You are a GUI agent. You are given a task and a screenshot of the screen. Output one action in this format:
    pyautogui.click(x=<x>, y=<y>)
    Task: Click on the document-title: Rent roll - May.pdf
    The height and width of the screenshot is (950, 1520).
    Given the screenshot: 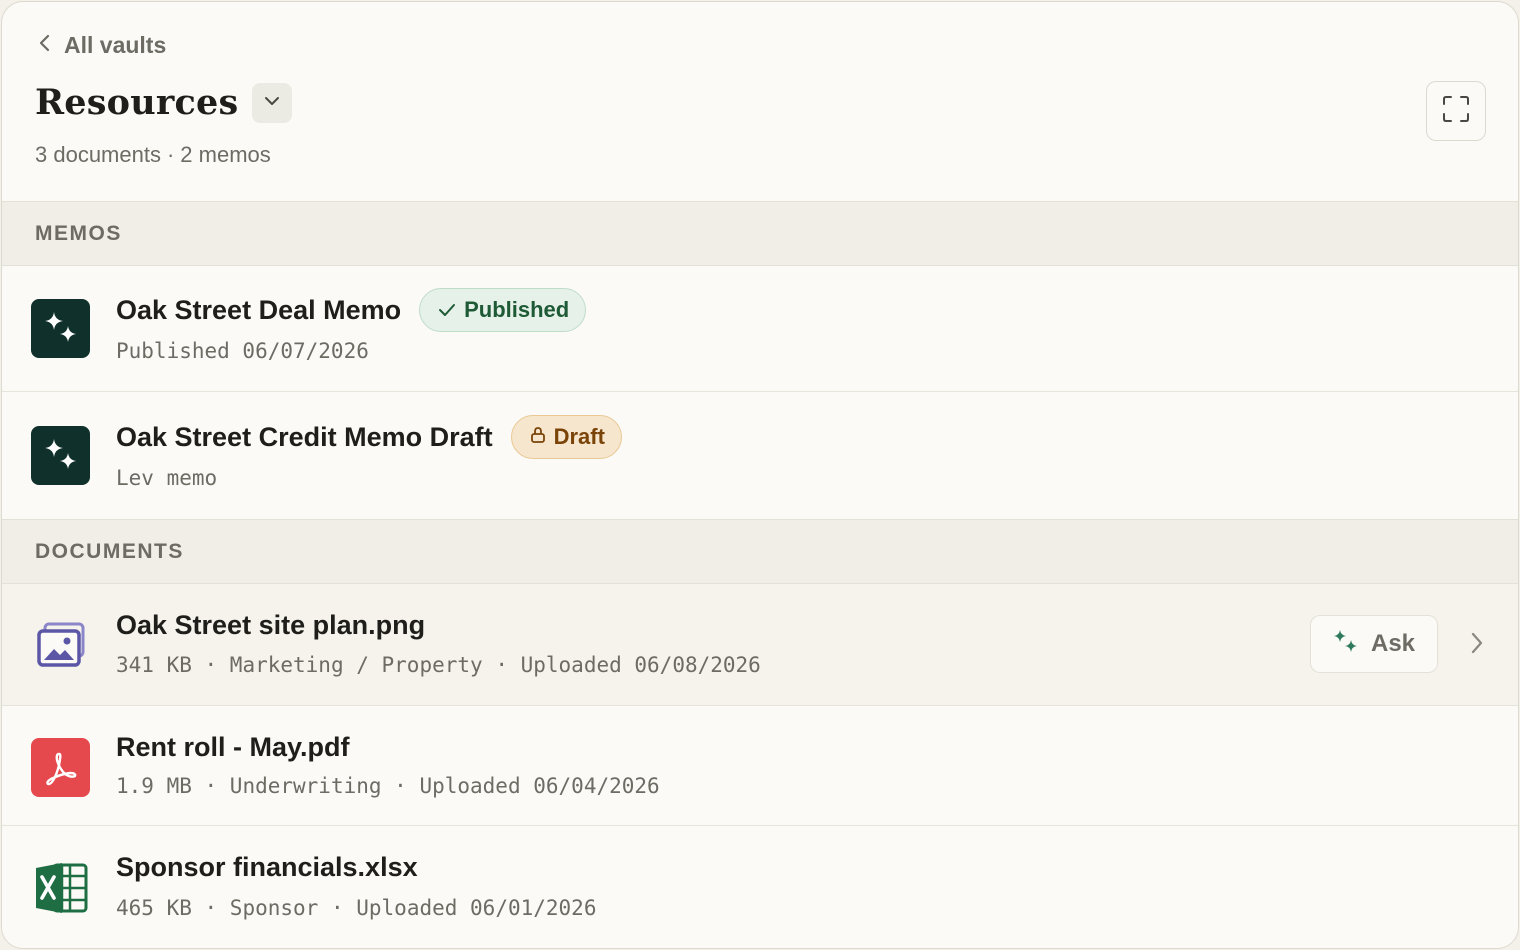 What is the action you would take?
    pyautogui.click(x=233, y=747)
    